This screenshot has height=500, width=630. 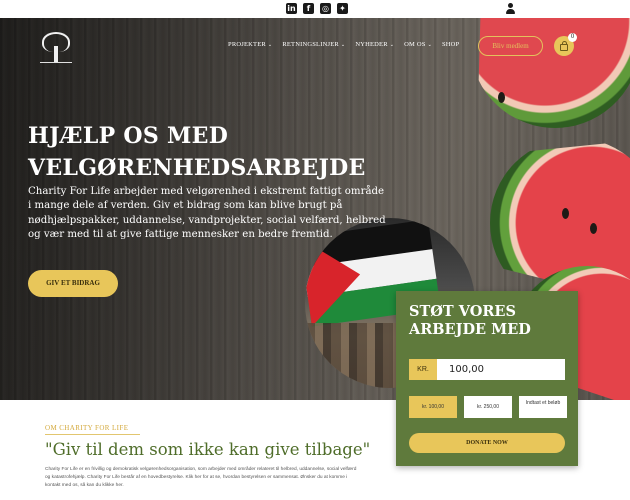 What do you see at coordinates (87, 428) in the screenshot?
I see `about-section-label: OM CHARITY FOR LIFE` at bounding box center [87, 428].